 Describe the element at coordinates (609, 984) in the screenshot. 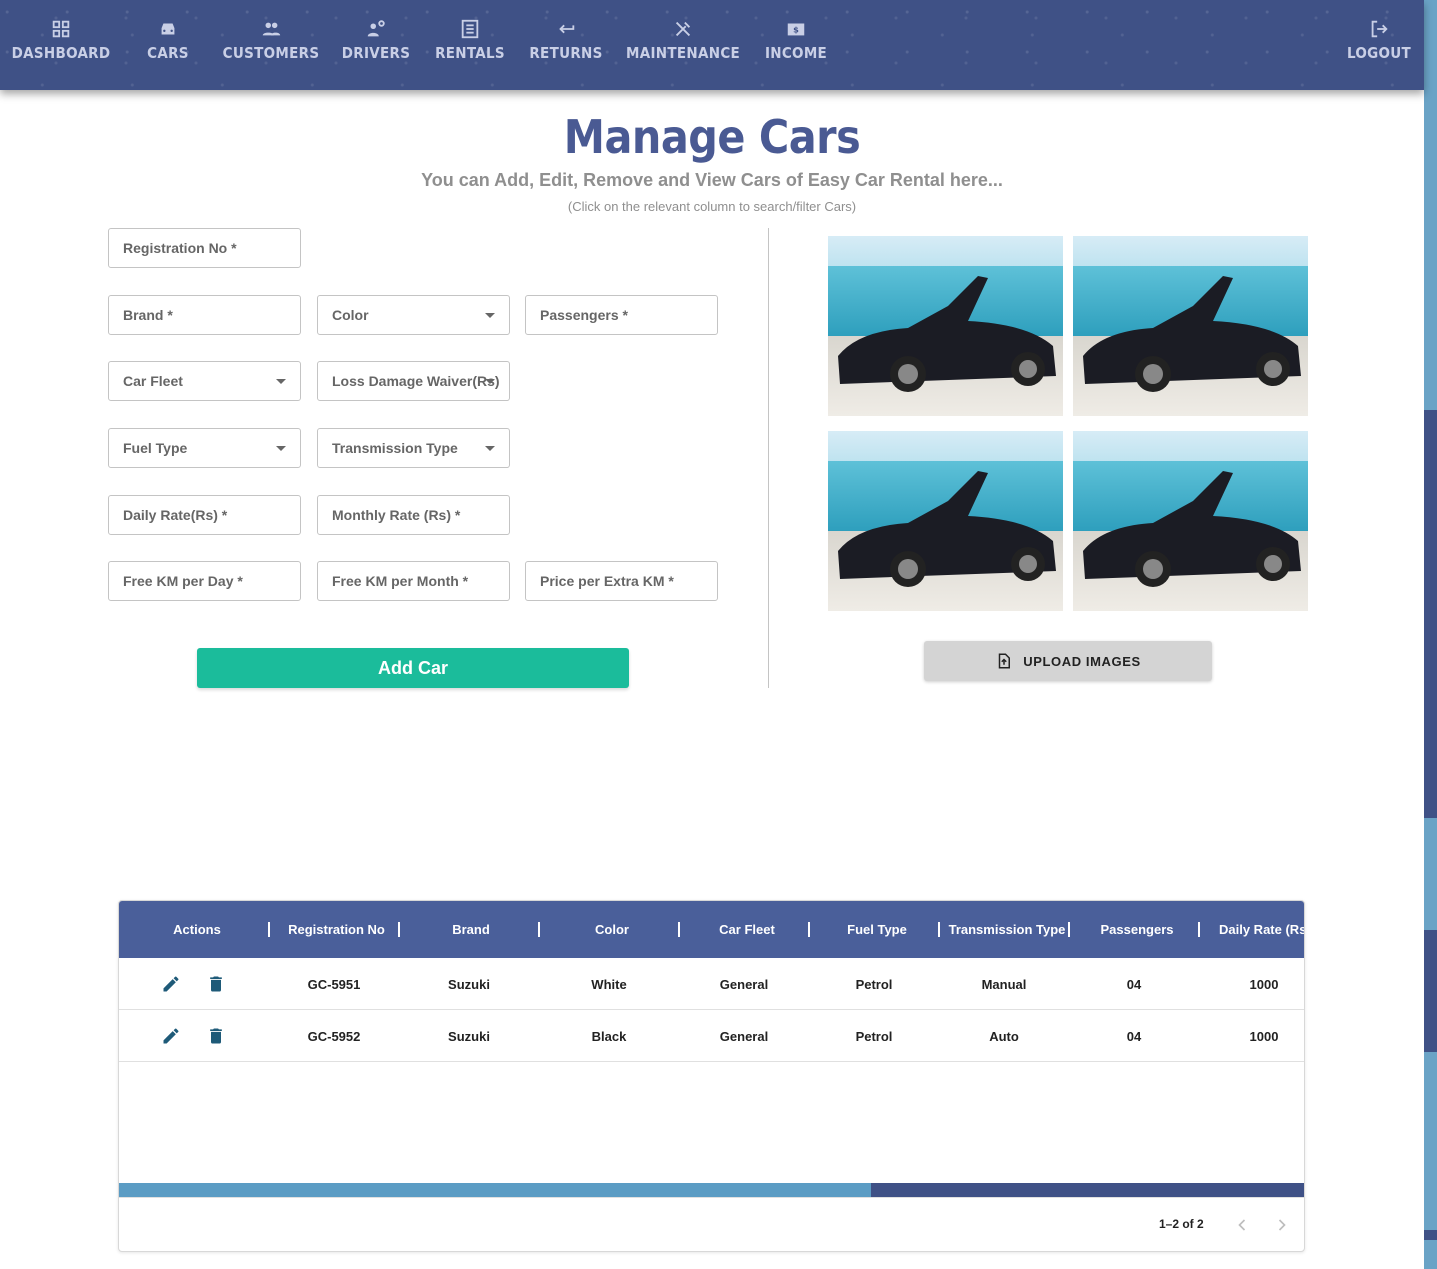

I see `cell-color: White` at that location.